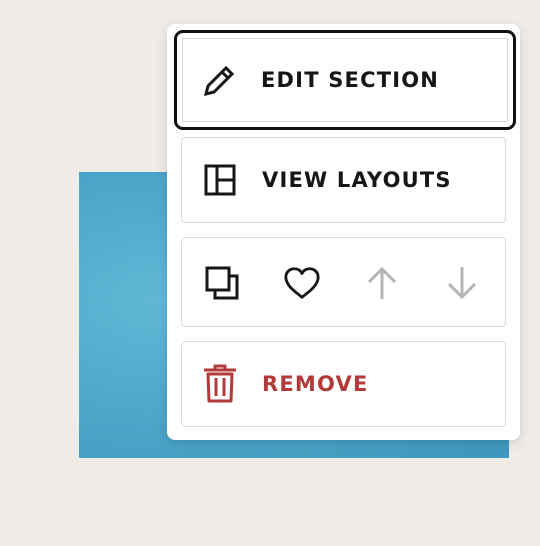  What do you see at coordinates (220, 383) in the screenshot?
I see `trash-icon` at bounding box center [220, 383].